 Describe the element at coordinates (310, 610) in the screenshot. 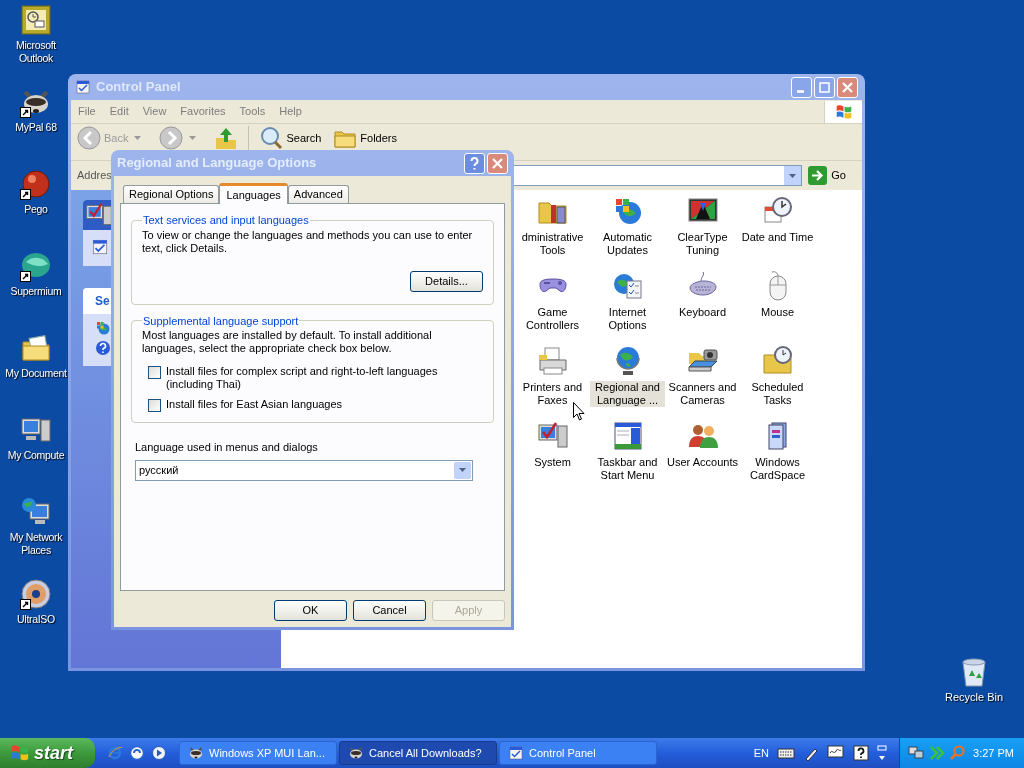

I see `dialog-button: OK` at that location.